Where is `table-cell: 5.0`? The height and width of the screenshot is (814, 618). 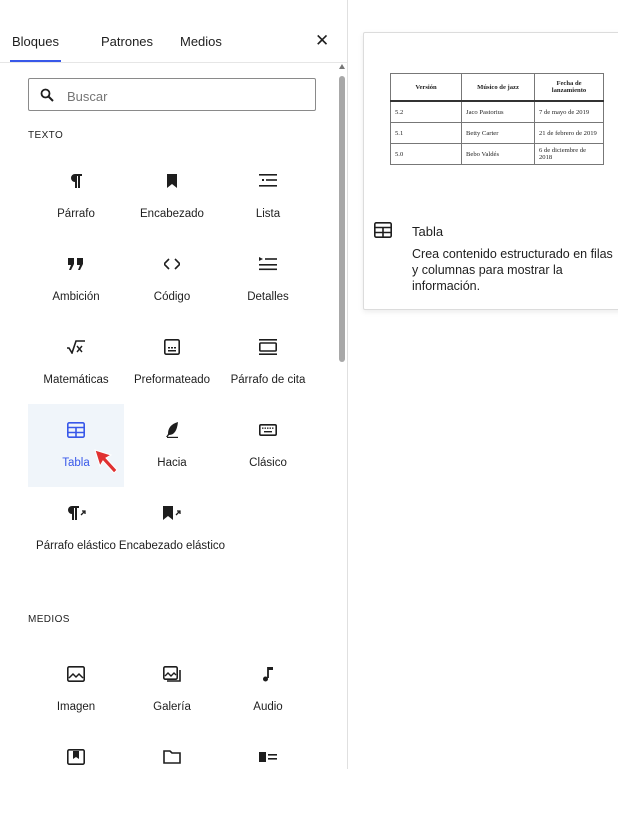 table-cell: 5.0 is located at coordinates (426, 154).